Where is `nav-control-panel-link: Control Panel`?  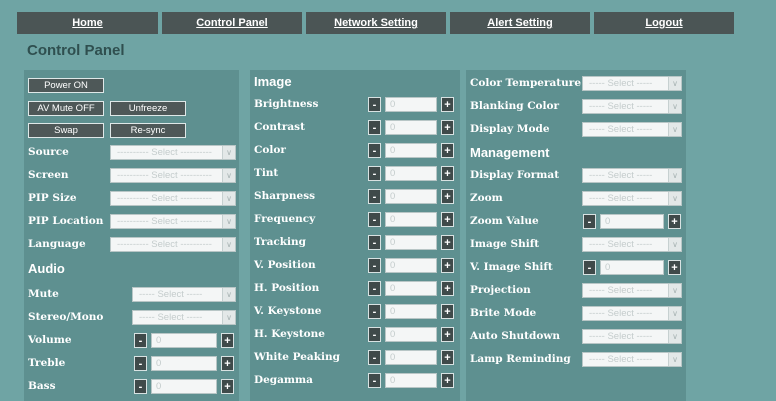
nav-control-panel-link: Control Panel is located at coordinates (232, 23).